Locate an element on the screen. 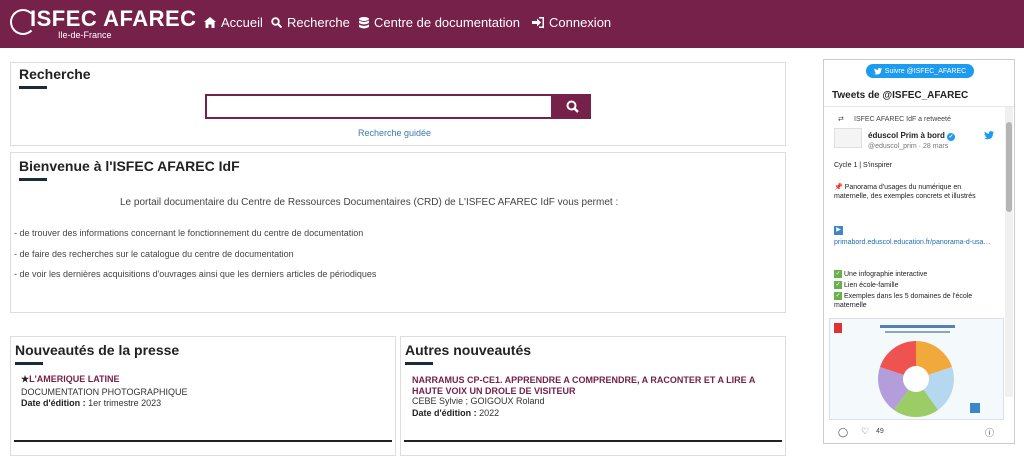 Image resolution: width=1024 pixels, height=456 pixels. search-panel-title: Recherche is located at coordinates (55, 74).